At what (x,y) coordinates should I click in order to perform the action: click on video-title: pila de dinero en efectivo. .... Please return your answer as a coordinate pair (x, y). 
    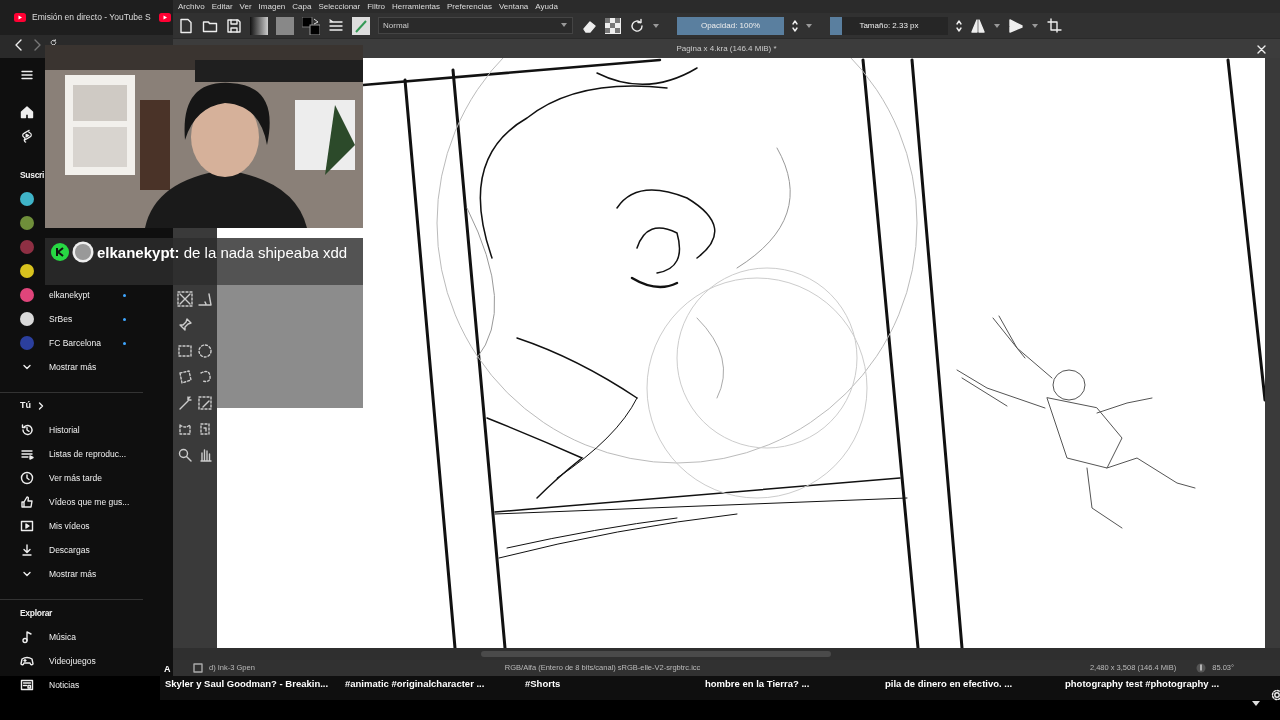
    Looking at the image, I should click on (975, 684).